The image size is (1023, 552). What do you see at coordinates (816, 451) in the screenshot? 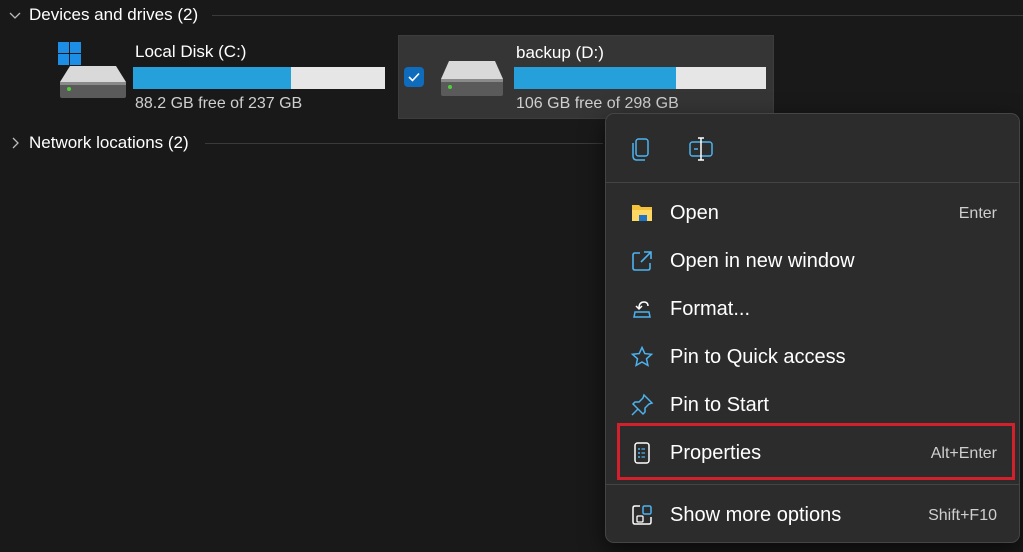
I see `properties-highlight-box` at bounding box center [816, 451].